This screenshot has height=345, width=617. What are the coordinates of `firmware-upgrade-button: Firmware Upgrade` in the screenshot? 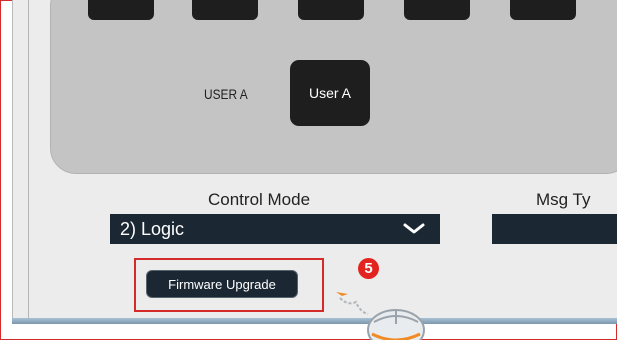 It's located at (222, 284).